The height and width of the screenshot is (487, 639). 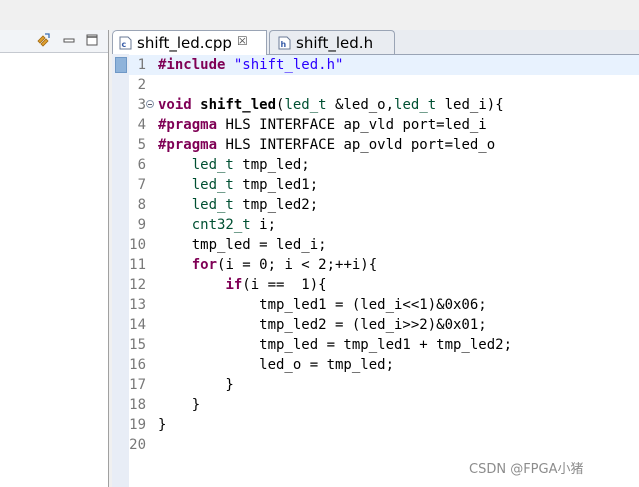 What do you see at coordinates (120, 270) in the screenshot?
I see `annotation-ruler` at bounding box center [120, 270].